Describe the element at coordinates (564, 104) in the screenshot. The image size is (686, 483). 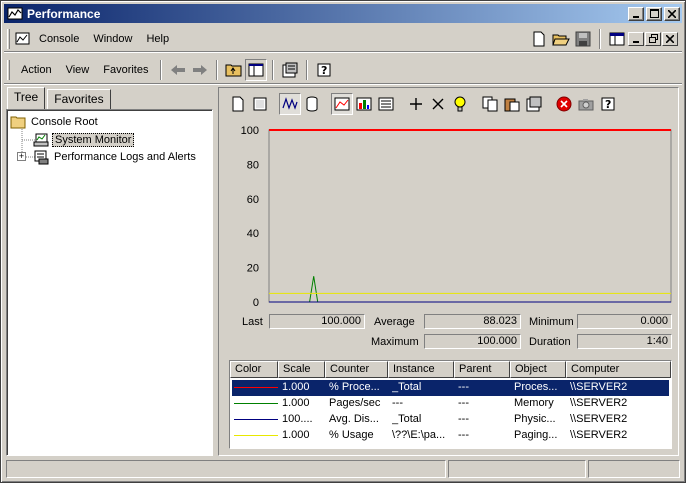
I see `freeze-display-button` at that location.